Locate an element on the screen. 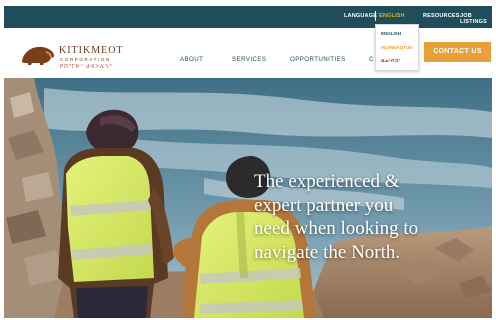 This screenshot has width=496, height=320. language-option-english: ENGLISH is located at coordinates (391, 33).